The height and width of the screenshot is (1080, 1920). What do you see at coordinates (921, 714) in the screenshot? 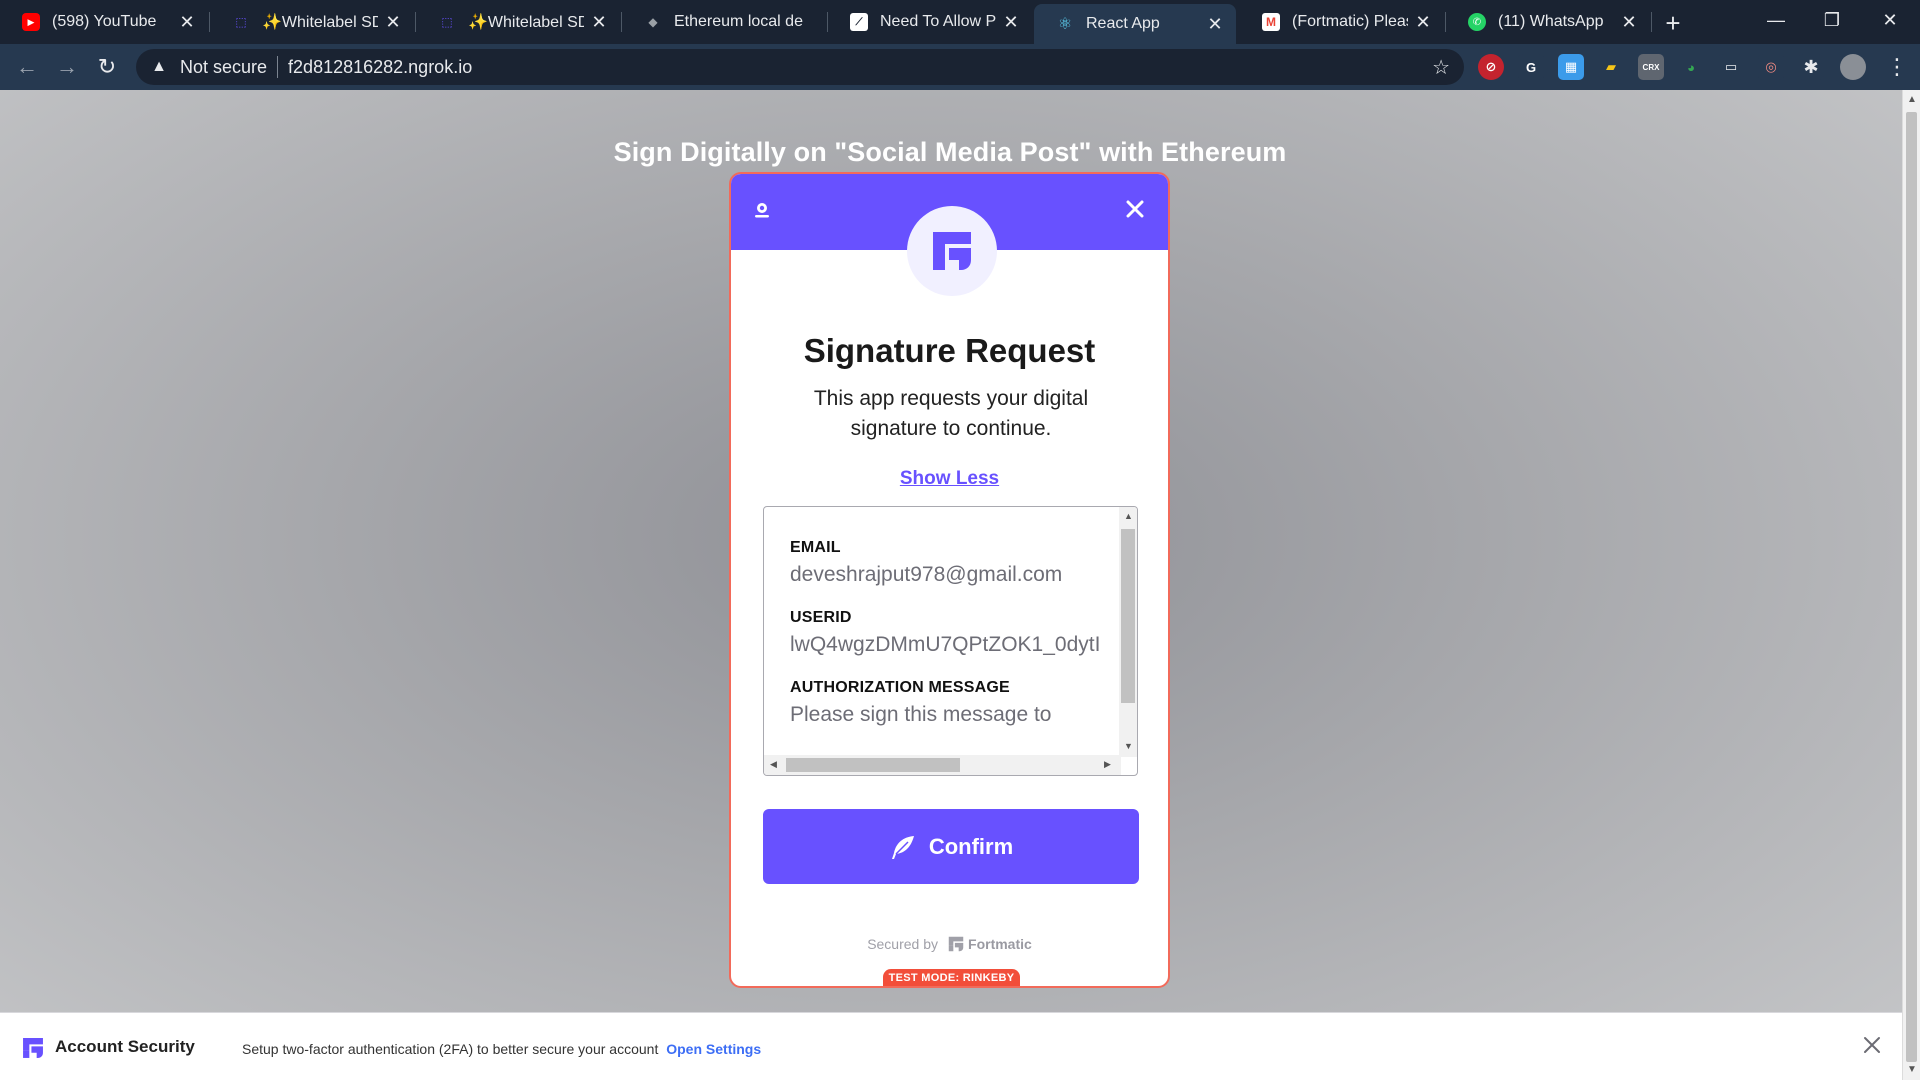
I see `field-value: Please sign this message to` at bounding box center [921, 714].